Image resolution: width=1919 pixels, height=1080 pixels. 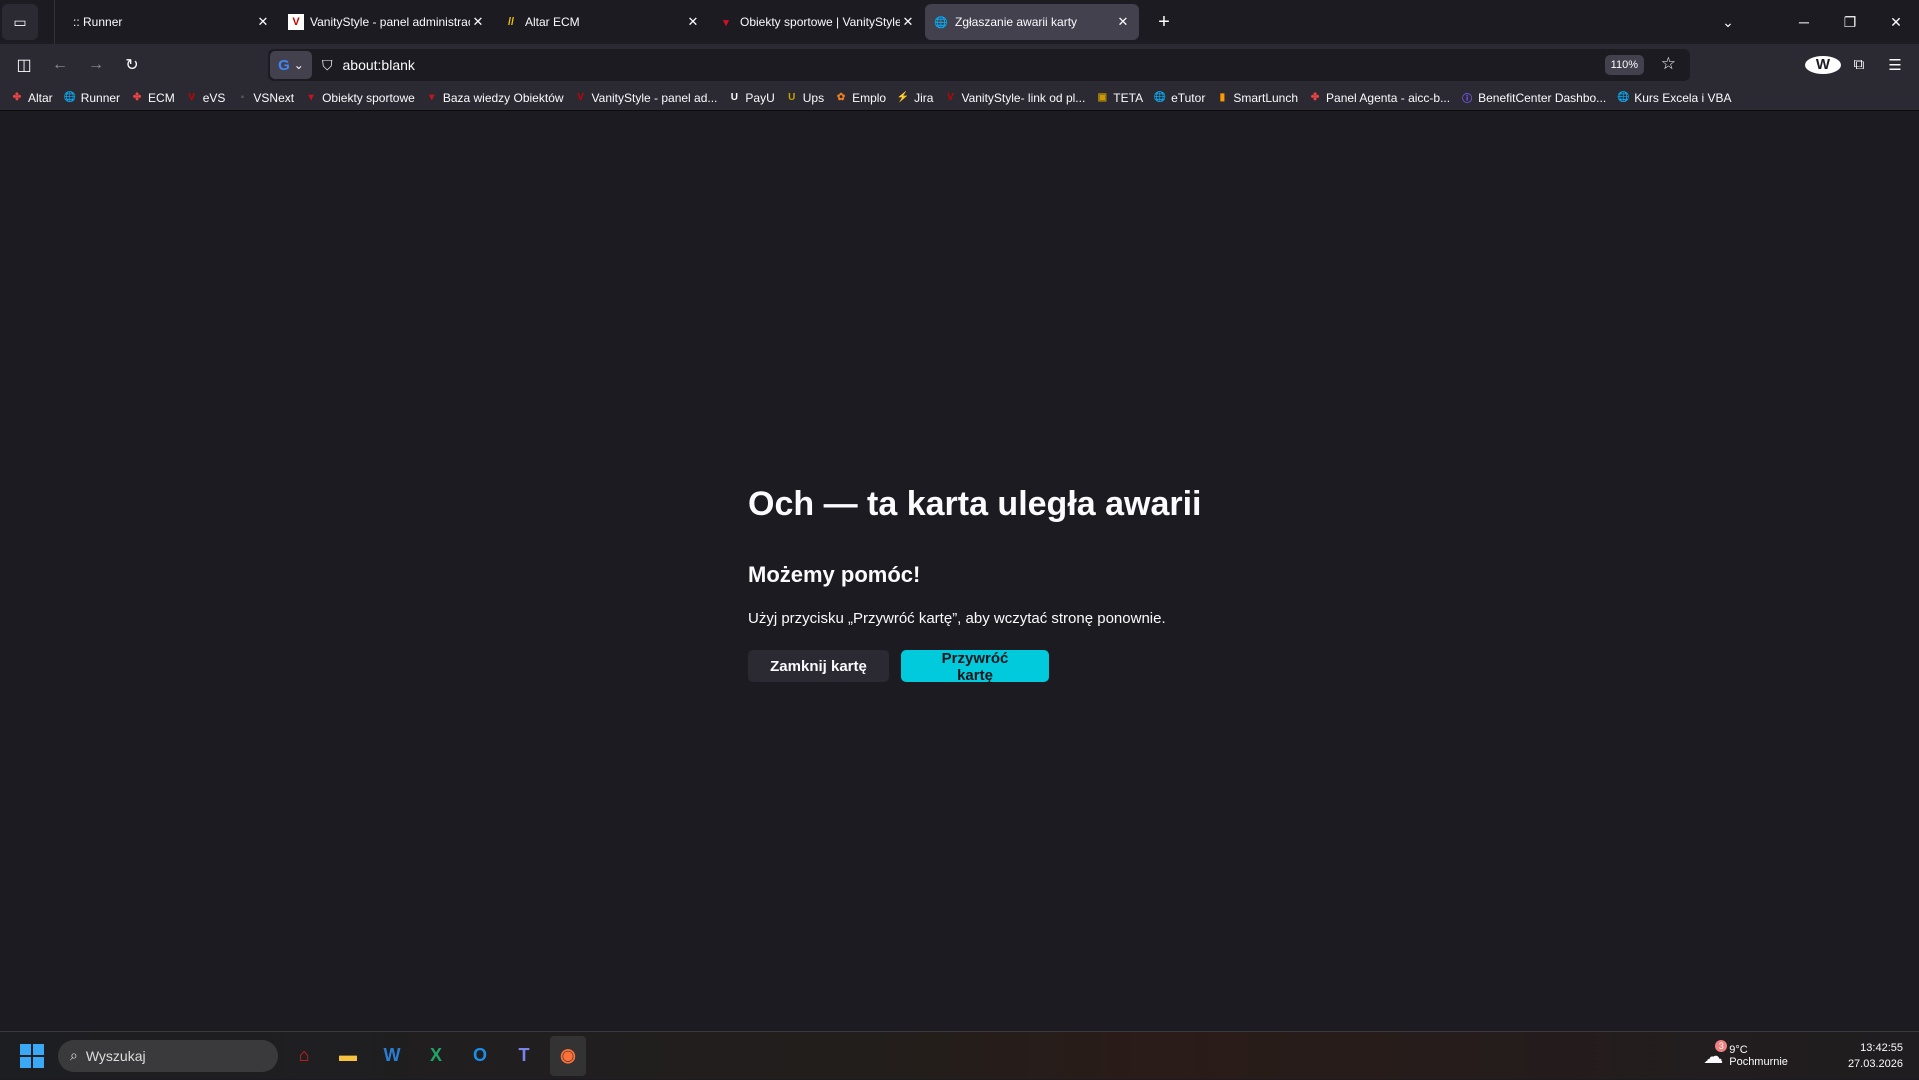 What do you see at coordinates (392, 1056) in the screenshot?
I see `word-icon: W` at bounding box center [392, 1056].